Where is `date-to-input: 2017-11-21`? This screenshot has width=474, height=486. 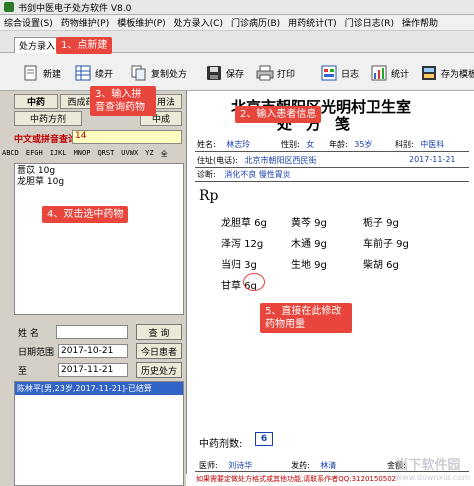 date-to-input: 2017-11-21 is located at coordinates (93, 370).